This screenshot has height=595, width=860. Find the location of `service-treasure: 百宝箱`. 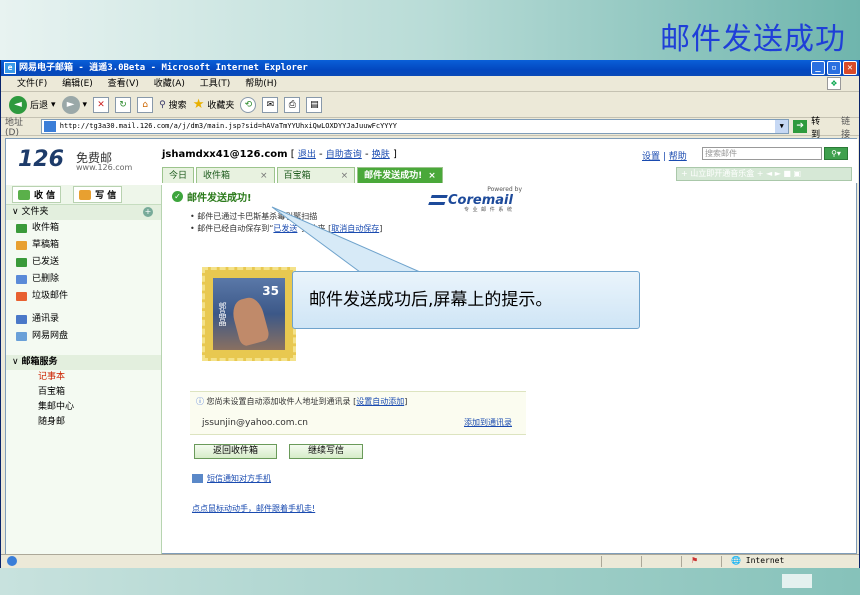

service-treasure: 百宝箱 is located at coordinates (83, 392).